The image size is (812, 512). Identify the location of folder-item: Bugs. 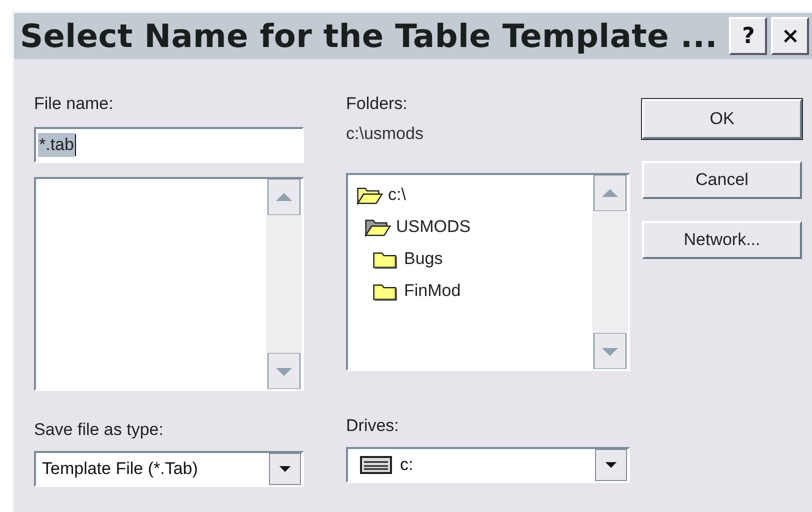
(470, 259).